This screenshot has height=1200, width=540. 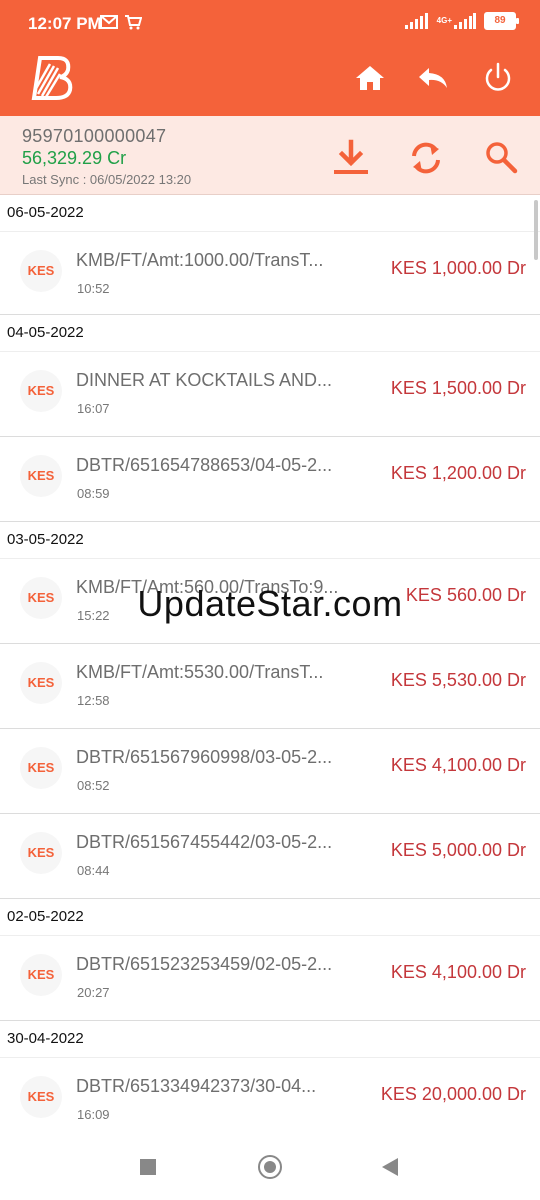 I want to click on date-header: 06-05-2022, so click(x=270, y=213).